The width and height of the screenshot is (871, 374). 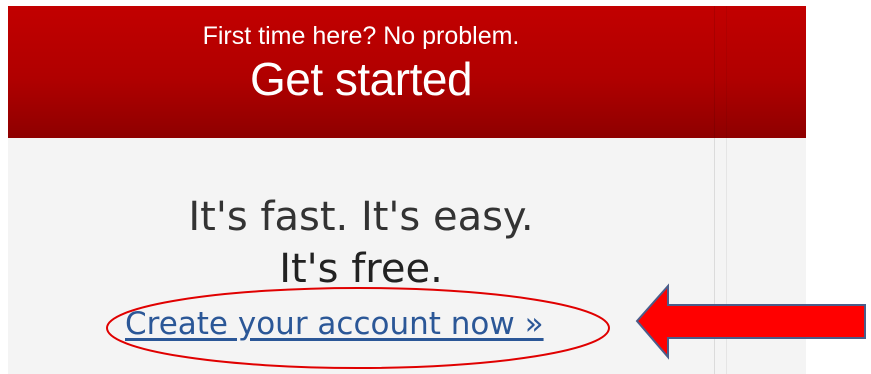 What do you see at coordinates (714, 190) in the screenshot?
I see `column-divider` at bounding box center [714, 190].